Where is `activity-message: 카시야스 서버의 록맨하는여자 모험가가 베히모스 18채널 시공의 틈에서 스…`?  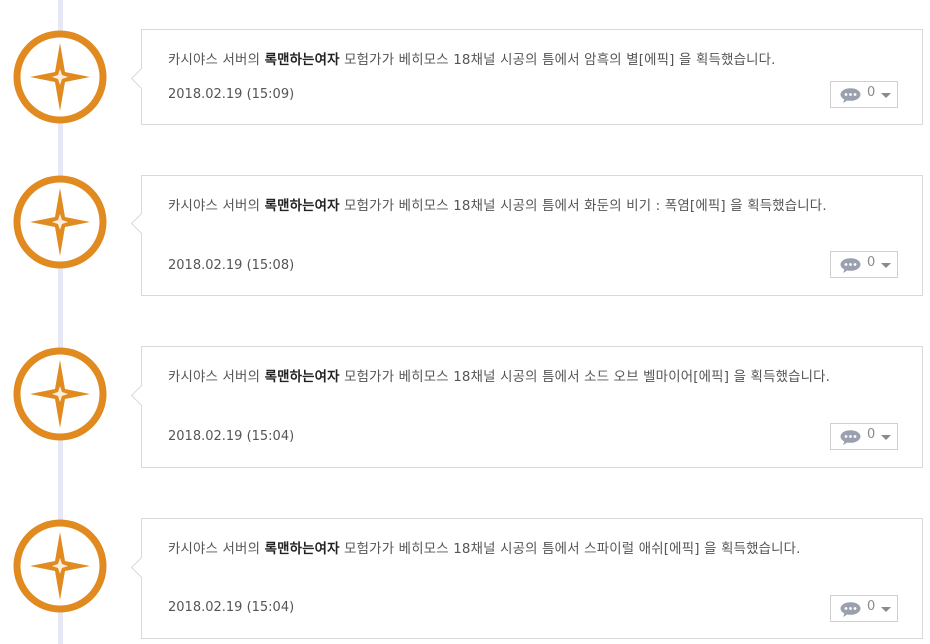
activity-message: 카시야스 서버의 록맨하는여자 모험가가 베히모스 18채널 시공의 틈에서 스… is located at coordinates (484, 549).